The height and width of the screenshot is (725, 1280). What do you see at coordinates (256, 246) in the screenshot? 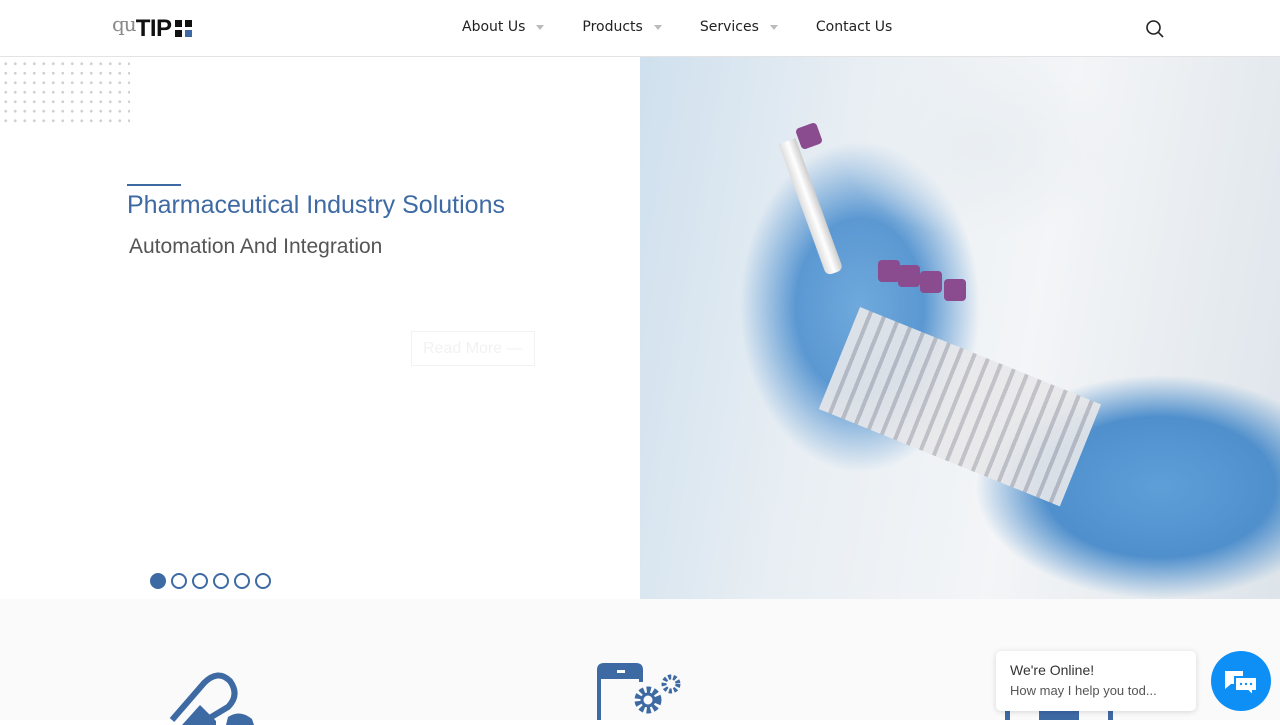
I see `hero-subtitle: Automation And Integration` at bounding box center [256, 246].